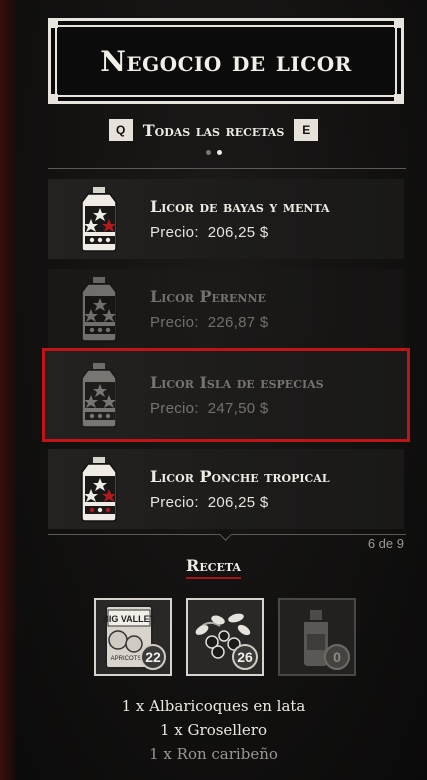 Image resolution: width=427 pixels, height=780 pixels. I want to click on ingredient-row: BIG VALLEY APRICOTS 22 26 0, so click(225, 637).